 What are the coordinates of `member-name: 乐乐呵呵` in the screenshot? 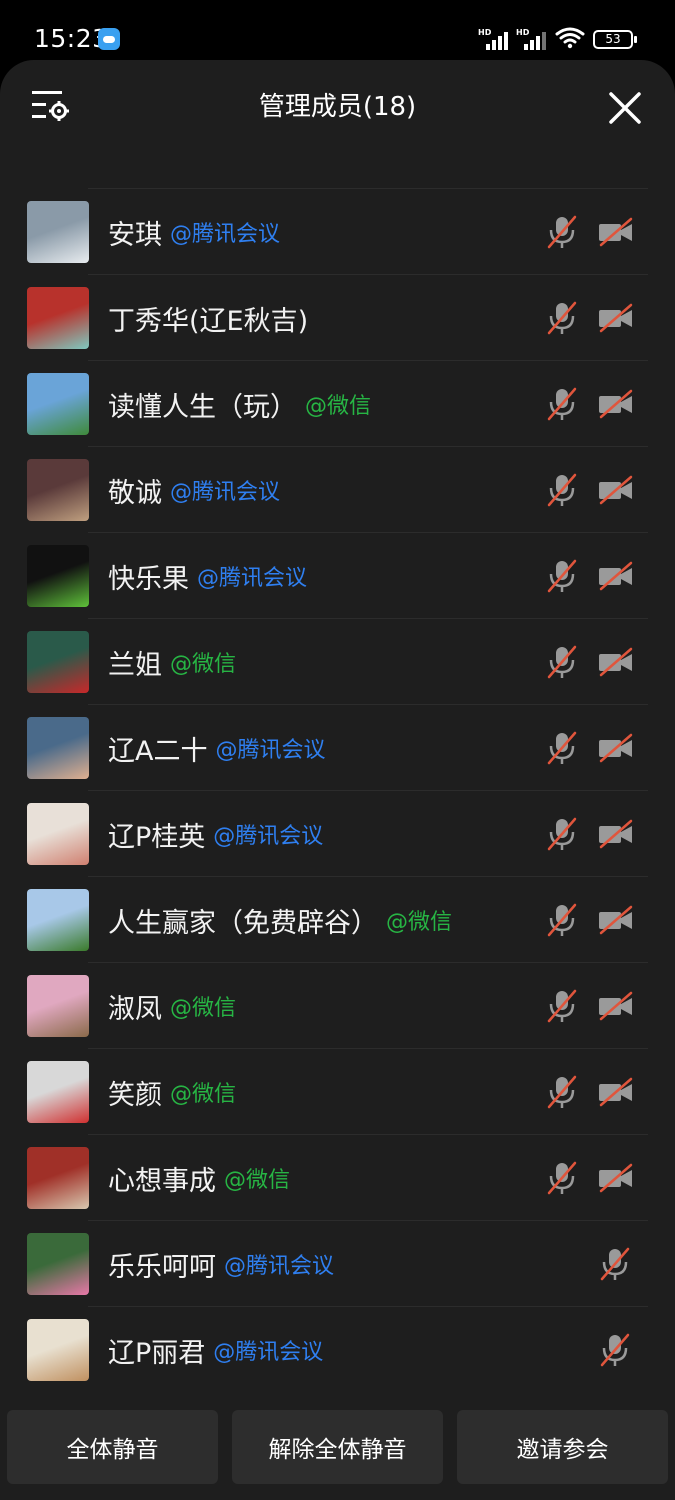 It's located at (162, 1267).